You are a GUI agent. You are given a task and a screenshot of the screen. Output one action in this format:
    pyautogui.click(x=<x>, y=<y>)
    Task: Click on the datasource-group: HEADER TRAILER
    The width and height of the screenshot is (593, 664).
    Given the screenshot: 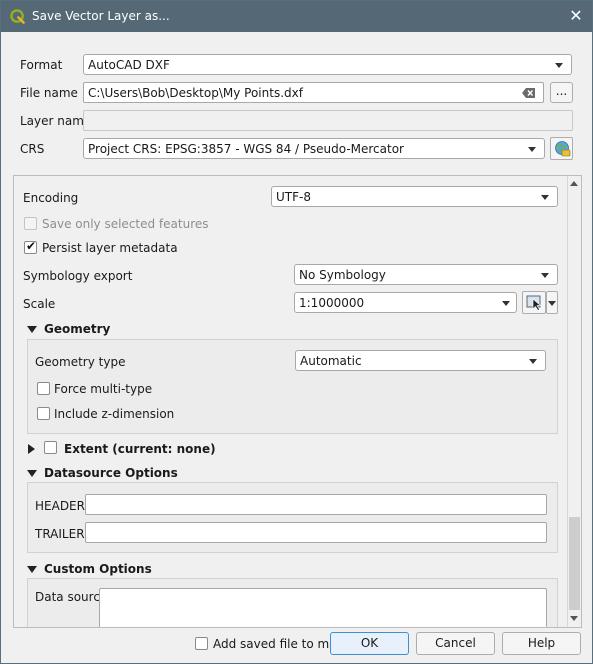 What is the action you would take?
    pyautogui.click(x=292, y=517)
    